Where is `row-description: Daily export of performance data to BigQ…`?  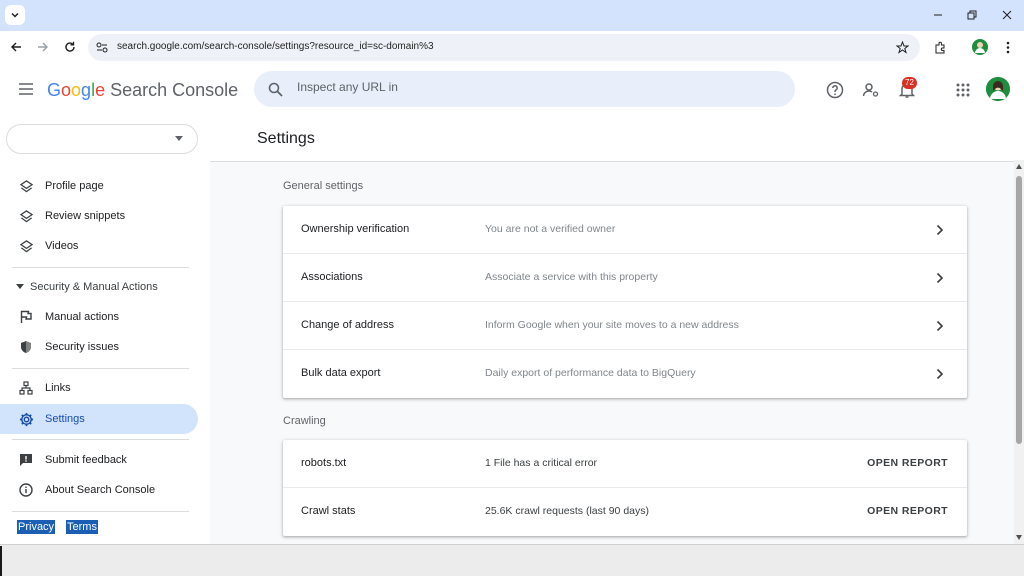 row-description: Daily export of performance data to BigQ… is located at coordinates (590, 373).